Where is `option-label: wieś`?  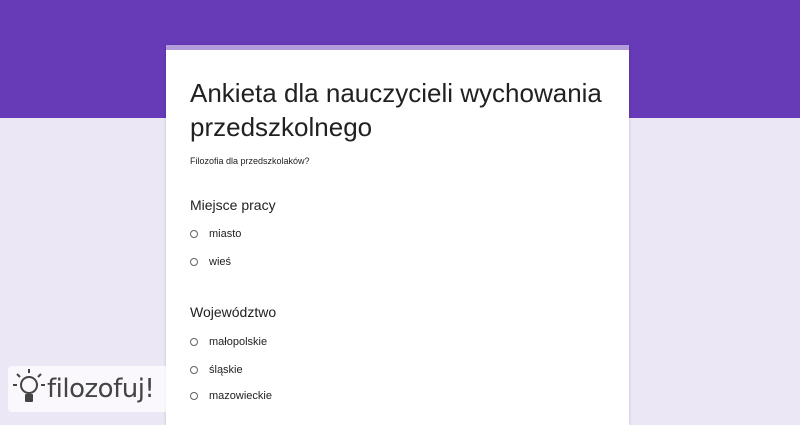
option-label: wieś is located at coordinates (220, 262).